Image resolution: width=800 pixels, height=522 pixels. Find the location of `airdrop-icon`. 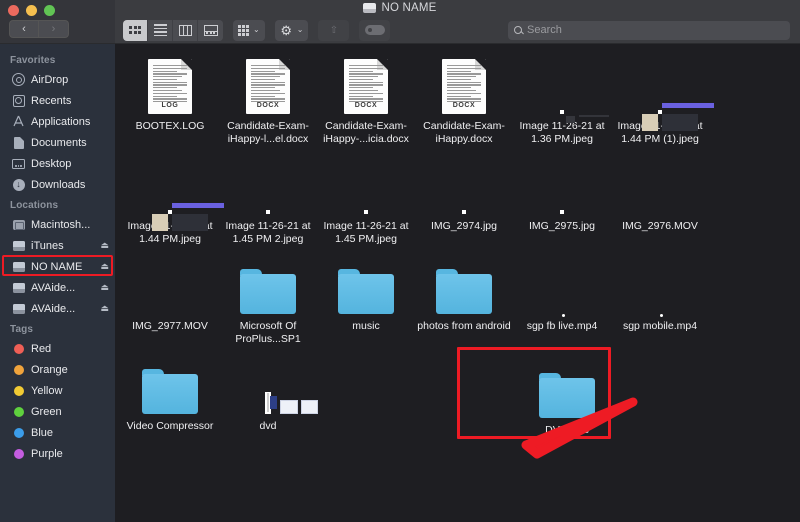

airdrop-icon is located at coordinates (18, 79).